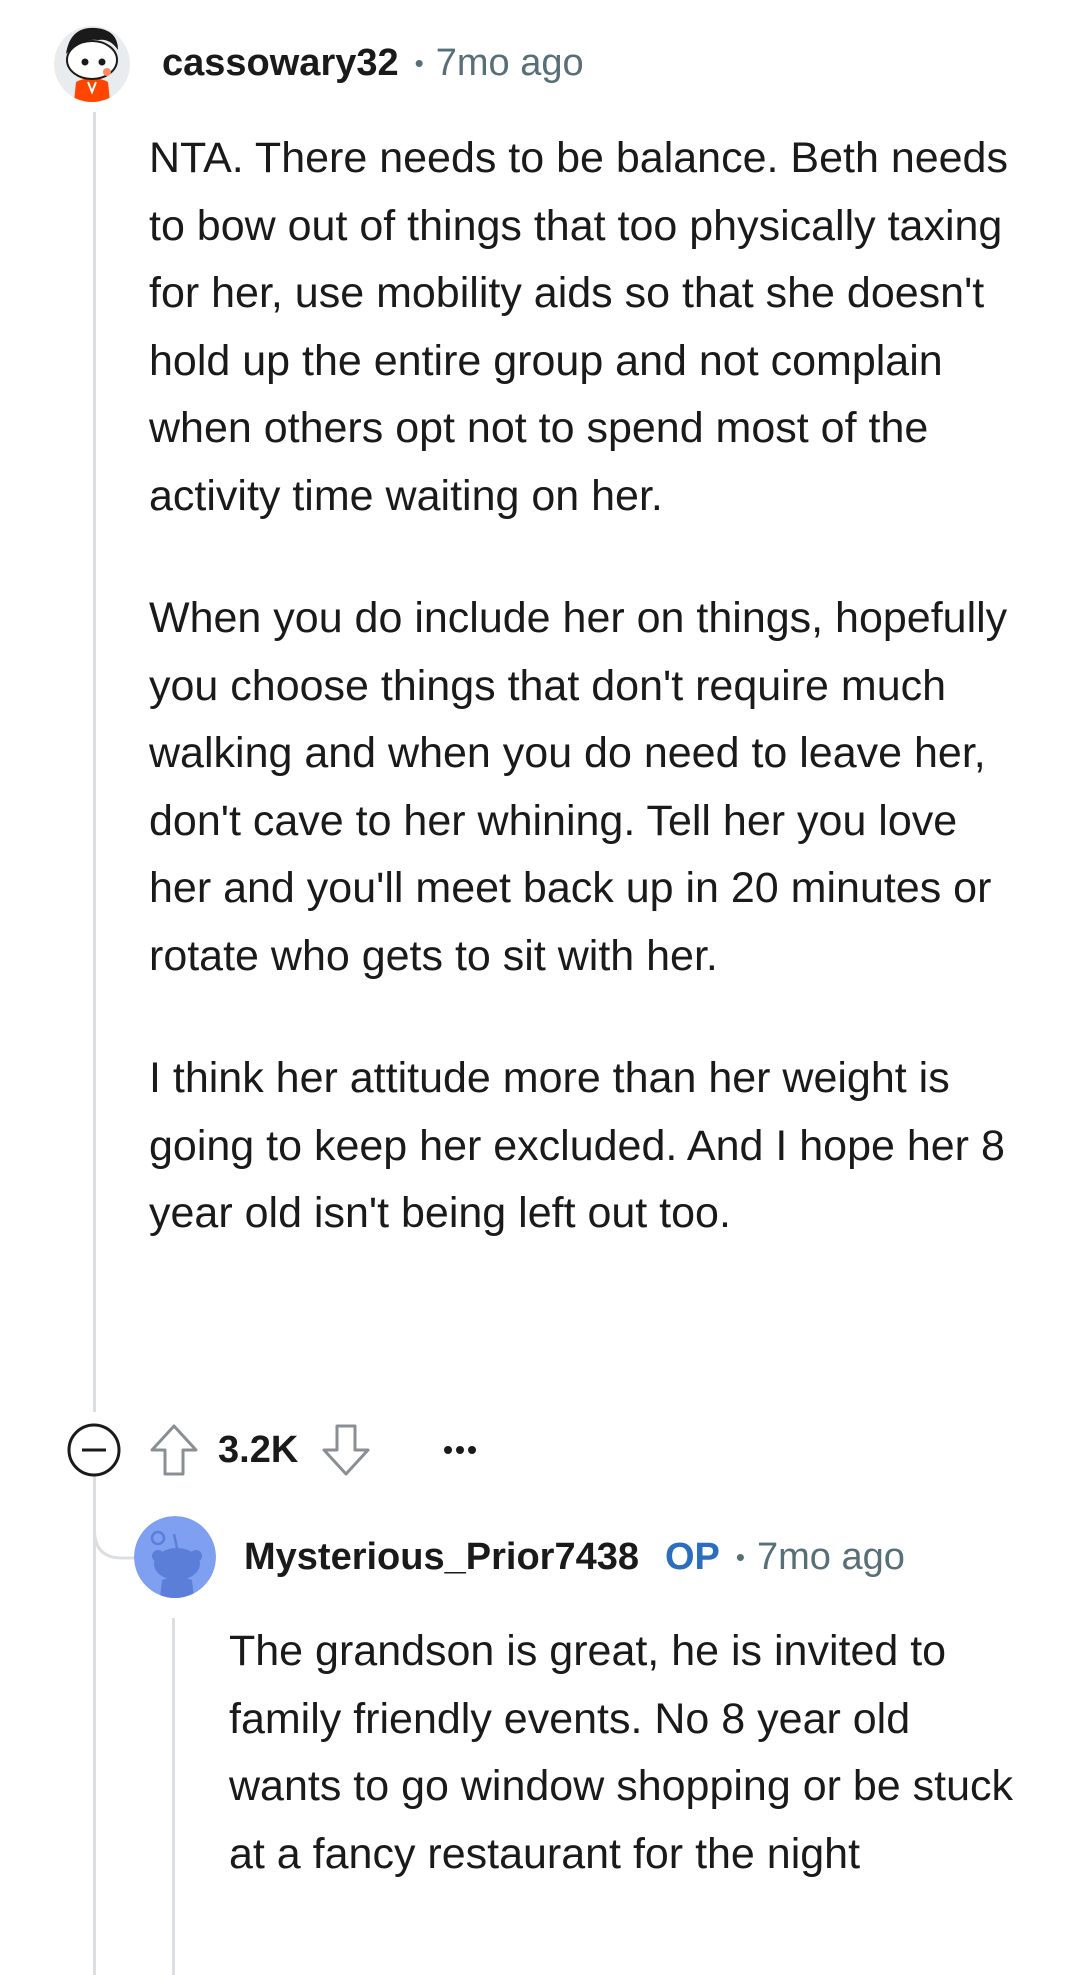  Describe the element at coordinates (346, 1450) in the screenshot. I see `downvote-arrow-icon` at that location.